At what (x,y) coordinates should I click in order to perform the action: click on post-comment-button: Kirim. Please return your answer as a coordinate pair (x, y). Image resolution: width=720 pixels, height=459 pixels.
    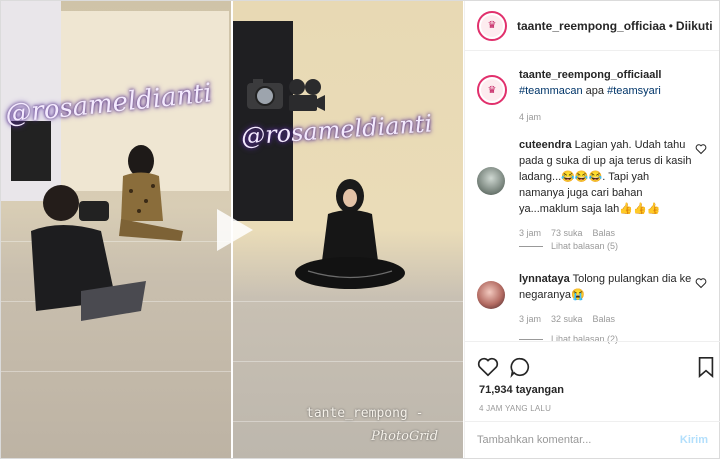
    Looking at the image, I should click on (694, 440).